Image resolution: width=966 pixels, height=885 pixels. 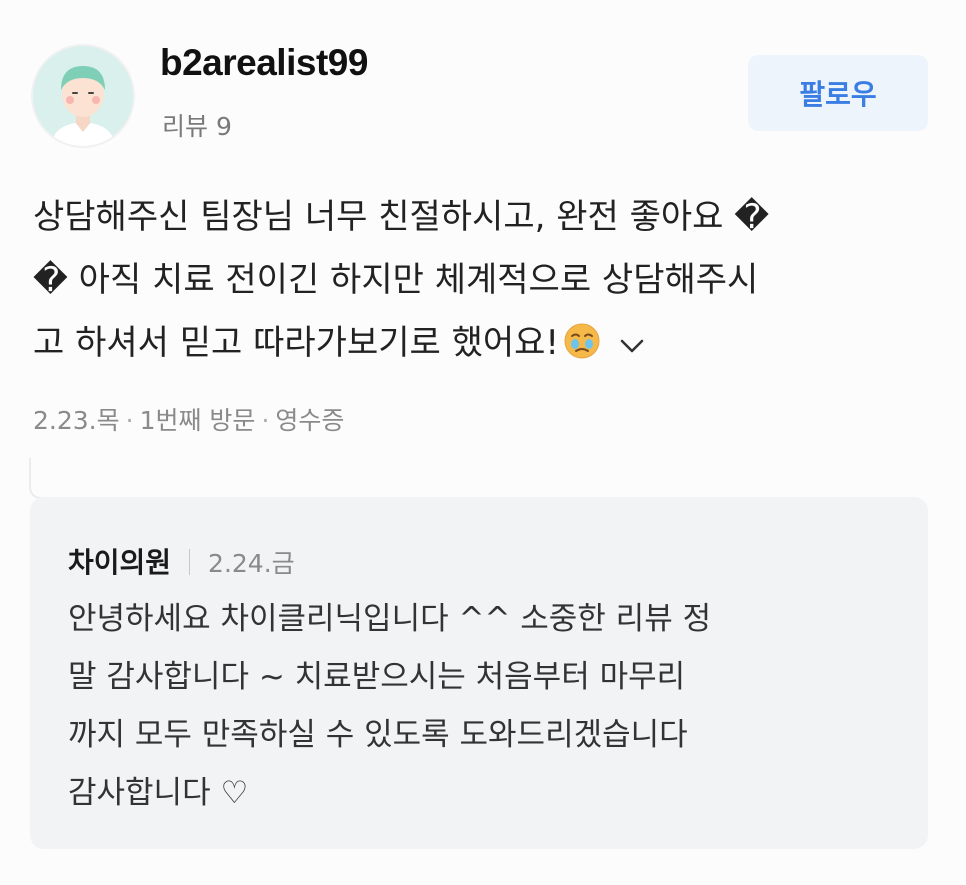 What do you see at coordinates (296, 343) in the screenshot?
I see `review-text-line: 고 하셔서 믿고 따라가보기로 했어요!` at bounding box center [296, 343].